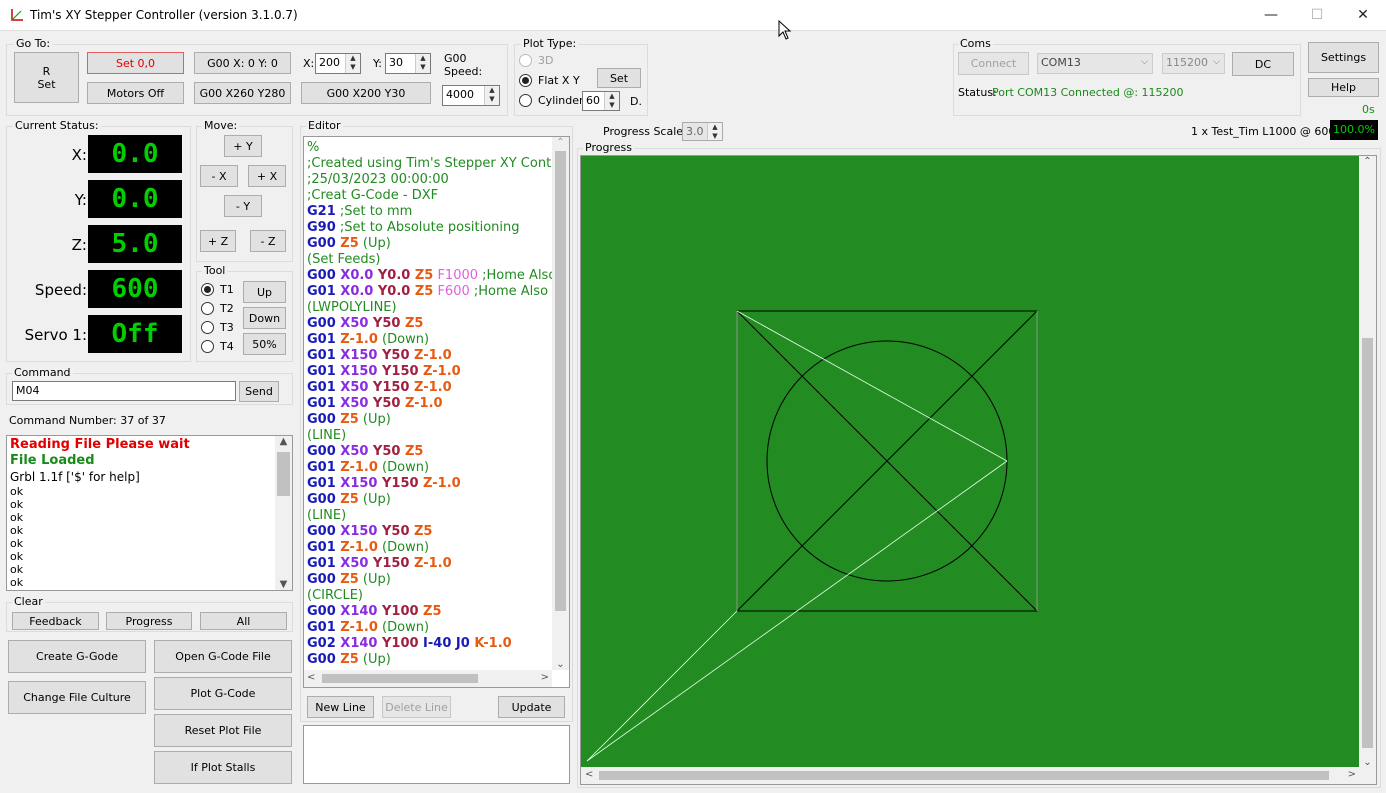 Image resolution: width=1386 pixels, height=793 pixels. I want to click on tool-up-button: Up, so click(264, 292).